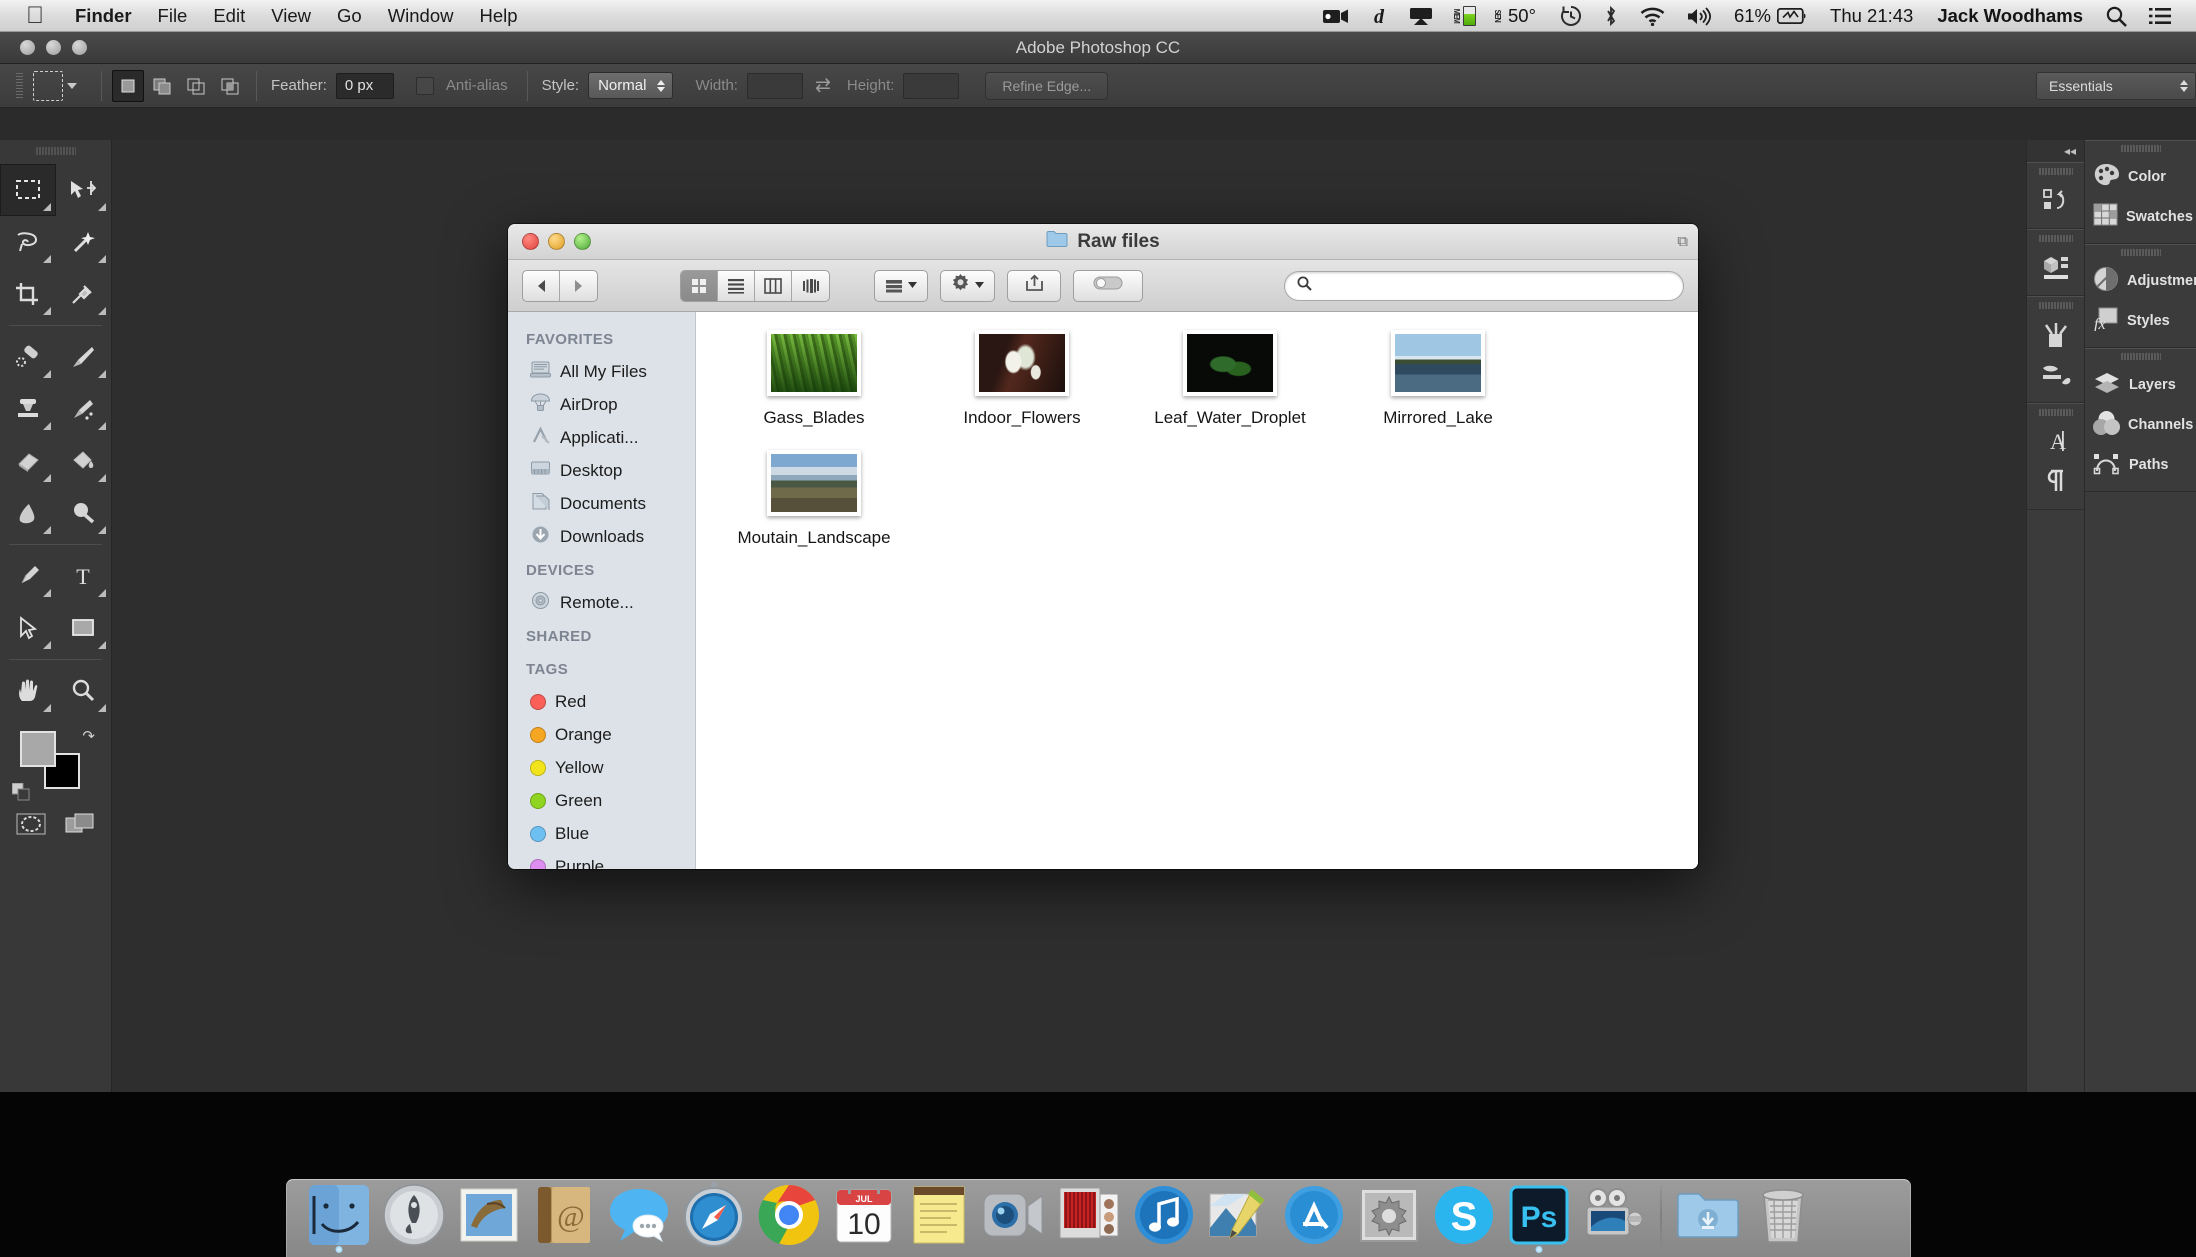  I want to click on dock-item-facetime, so click(1014, 1215).